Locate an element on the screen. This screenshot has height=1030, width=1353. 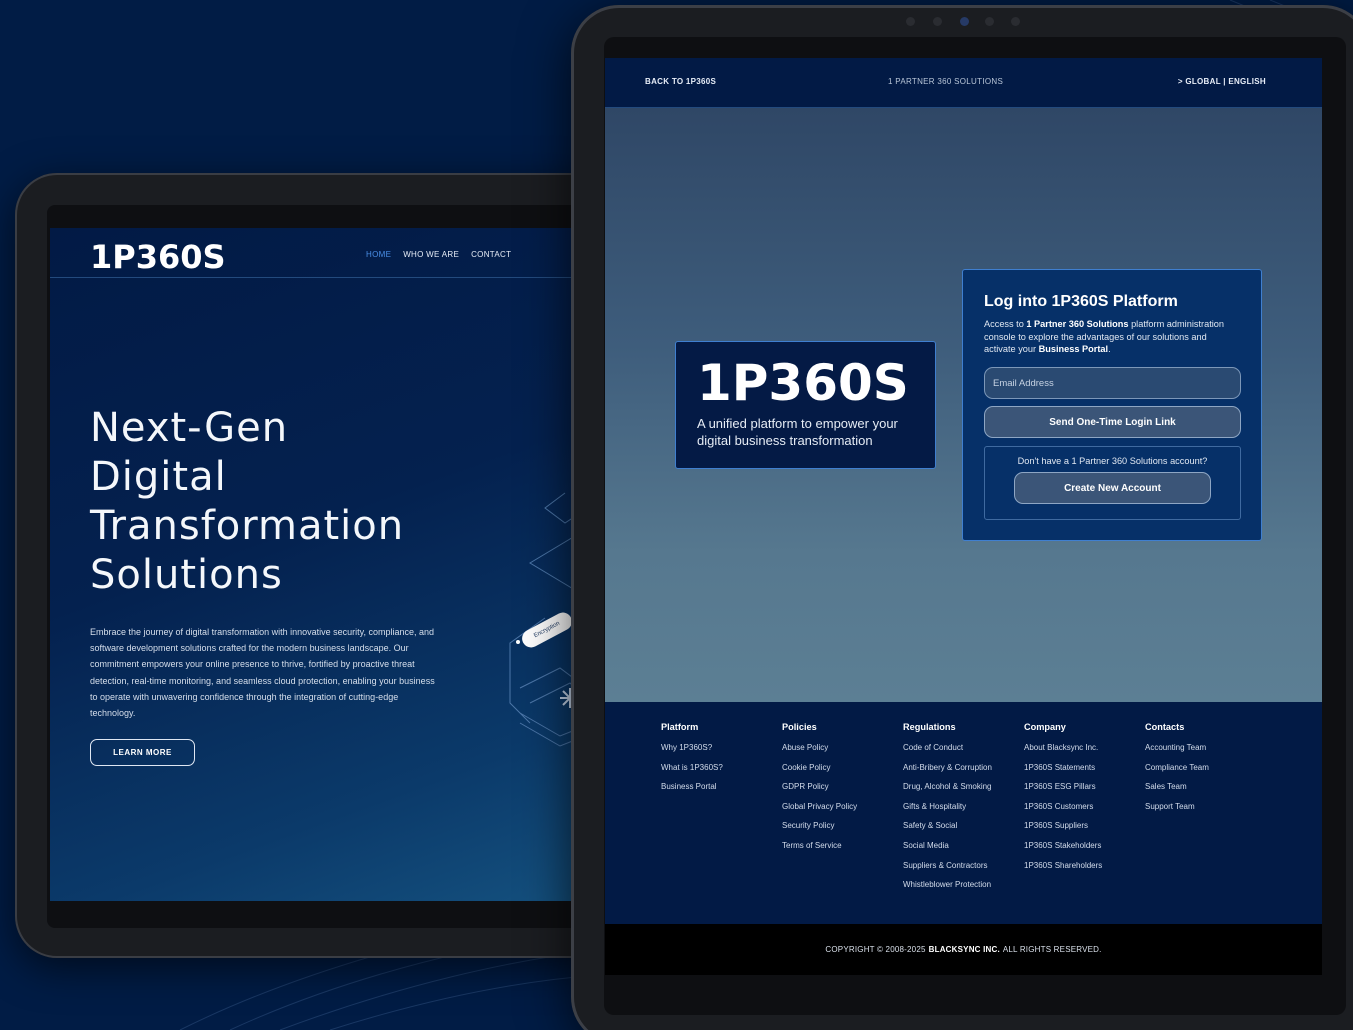
footer-link: Support Team is located at coordinates (1177, 811).